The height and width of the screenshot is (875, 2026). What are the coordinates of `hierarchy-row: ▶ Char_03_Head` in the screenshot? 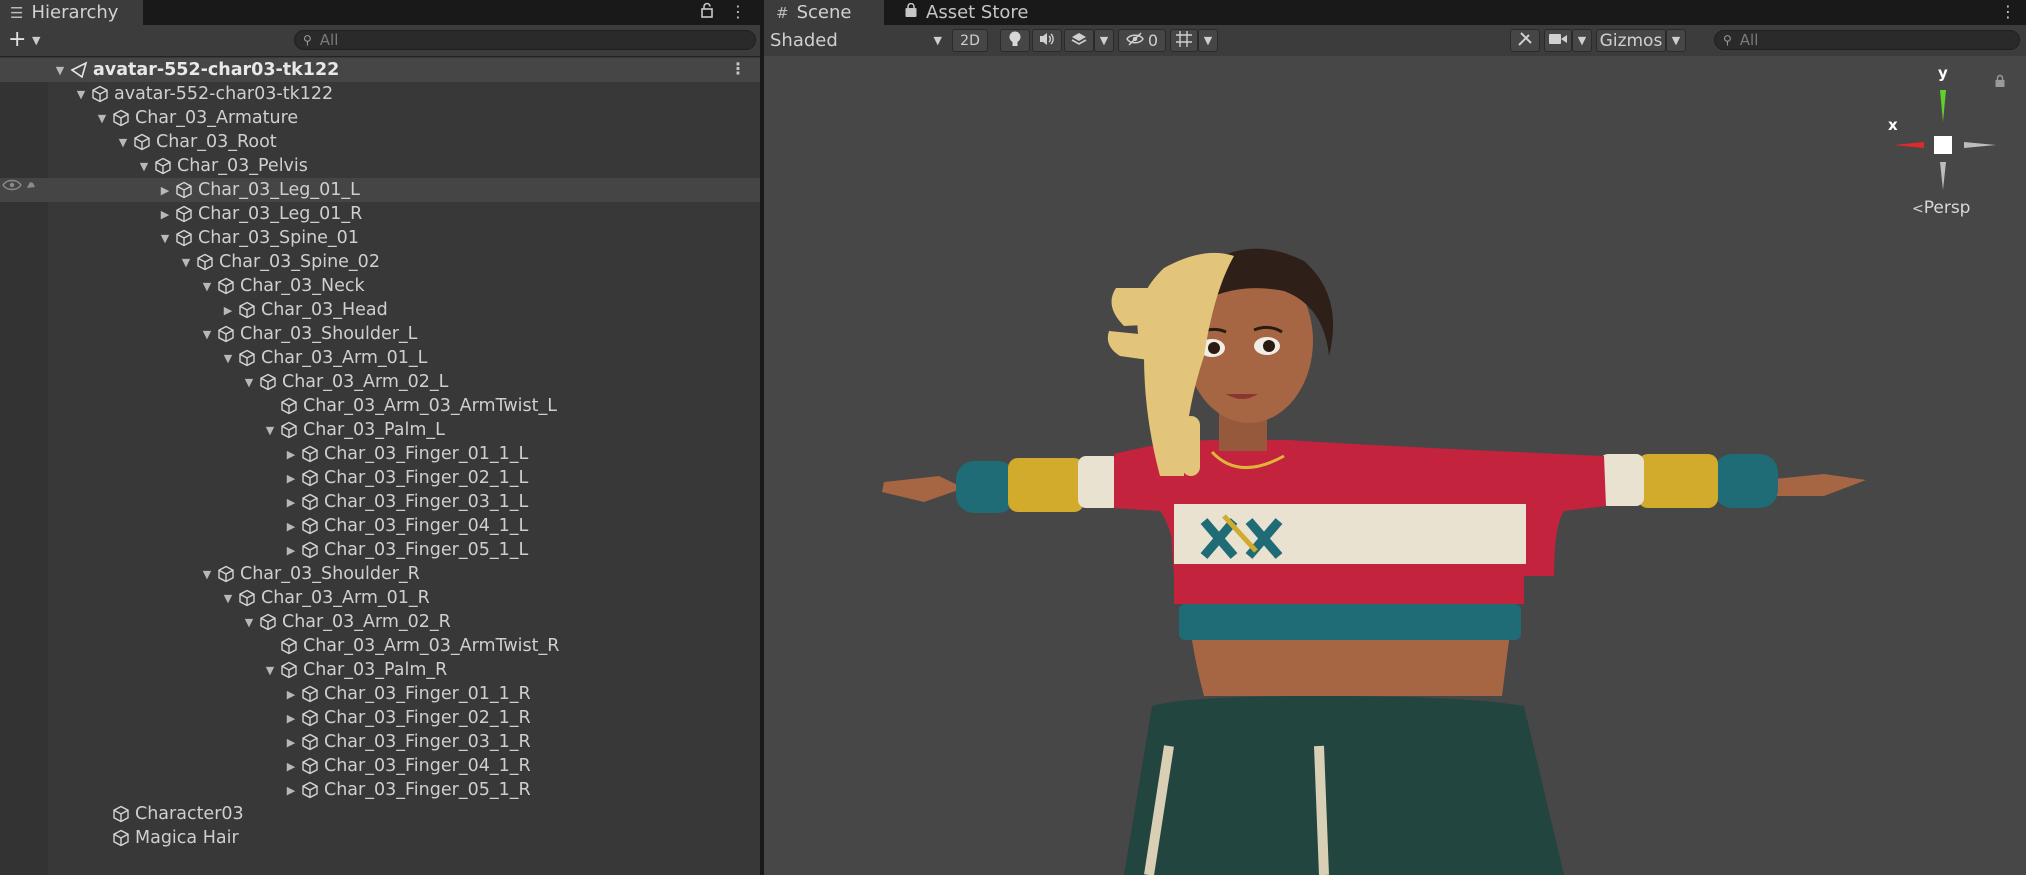 It's located at (380, 310).